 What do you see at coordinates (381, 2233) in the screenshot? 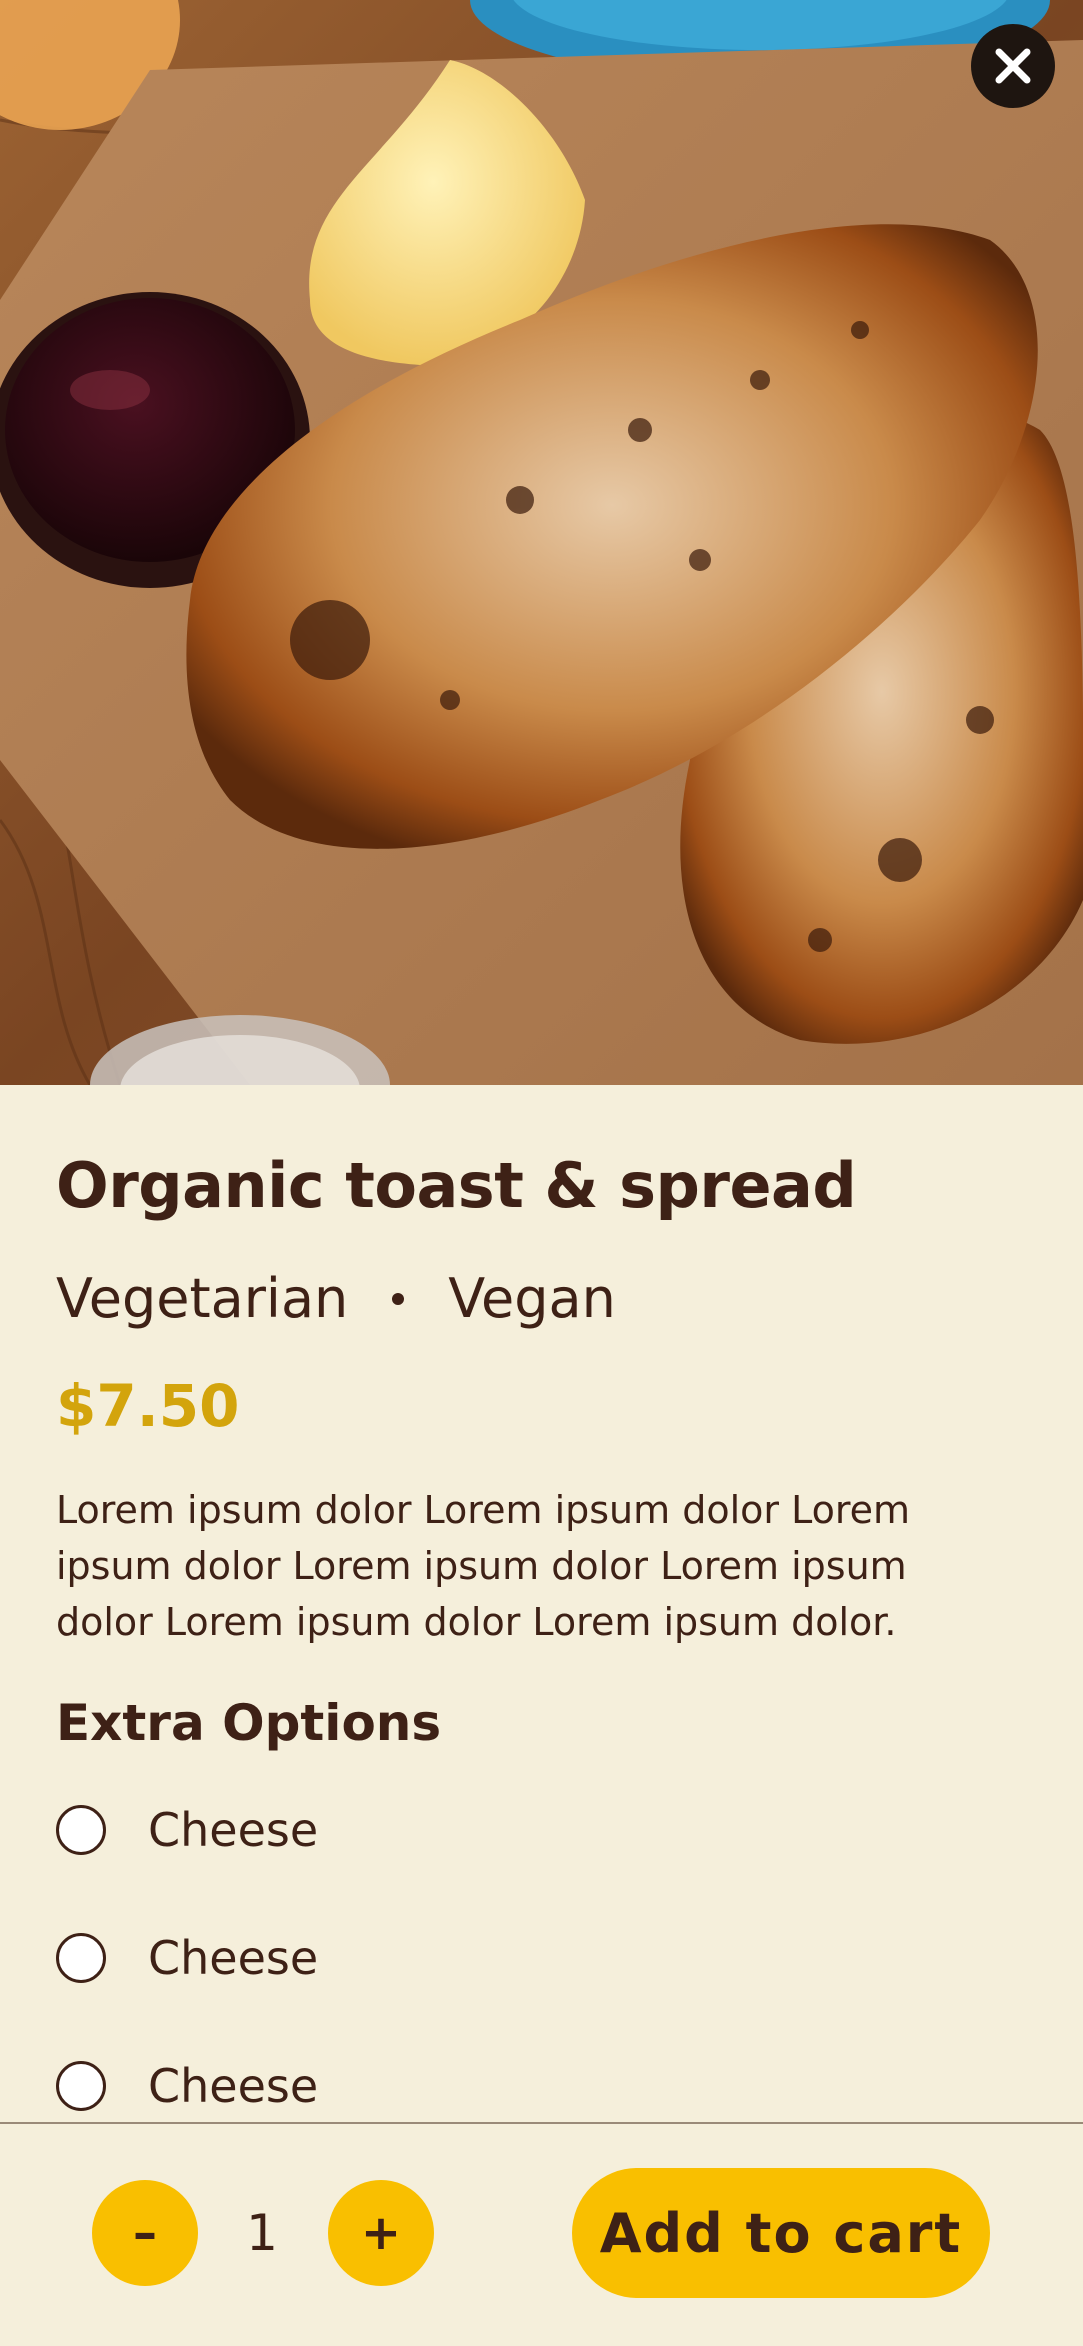
I see `increment-button: +` at bounding box center [381, 2233].